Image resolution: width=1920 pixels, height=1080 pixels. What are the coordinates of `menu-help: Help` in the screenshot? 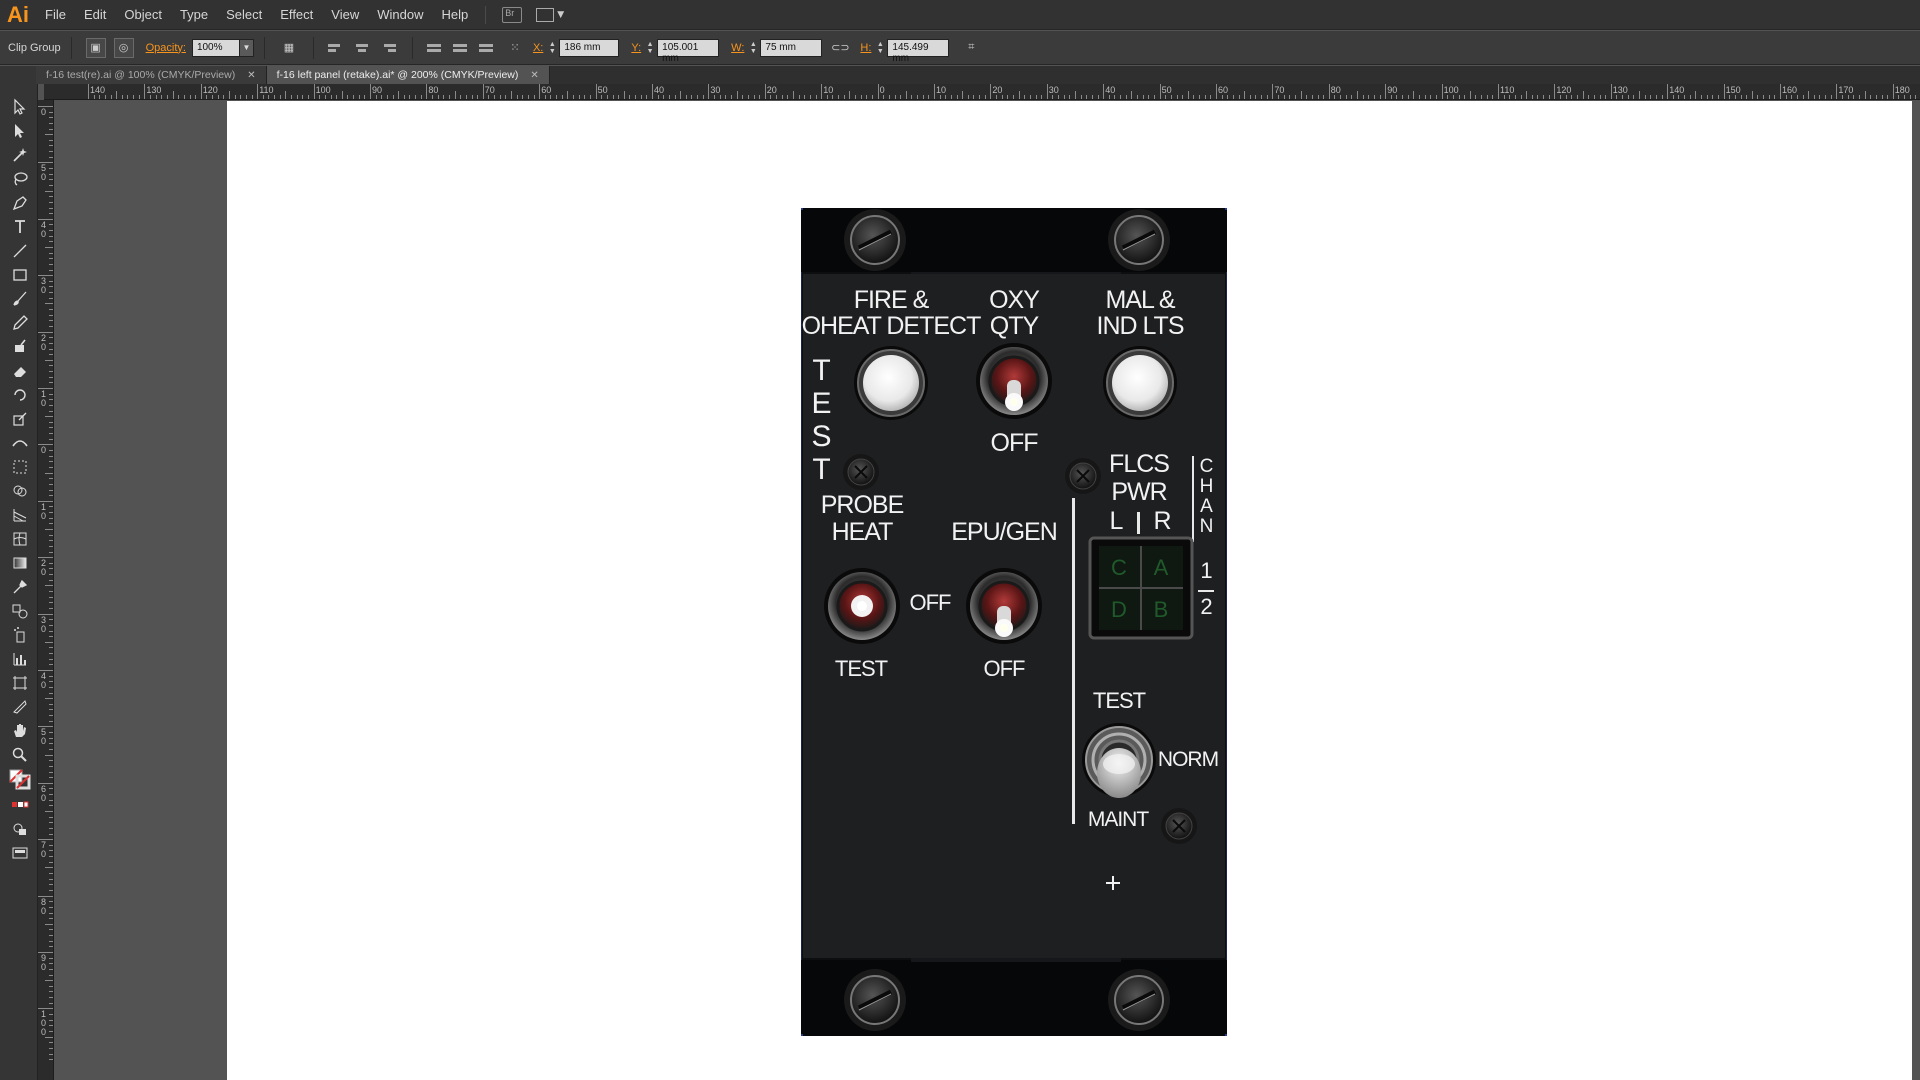 It's located at (454, 15).